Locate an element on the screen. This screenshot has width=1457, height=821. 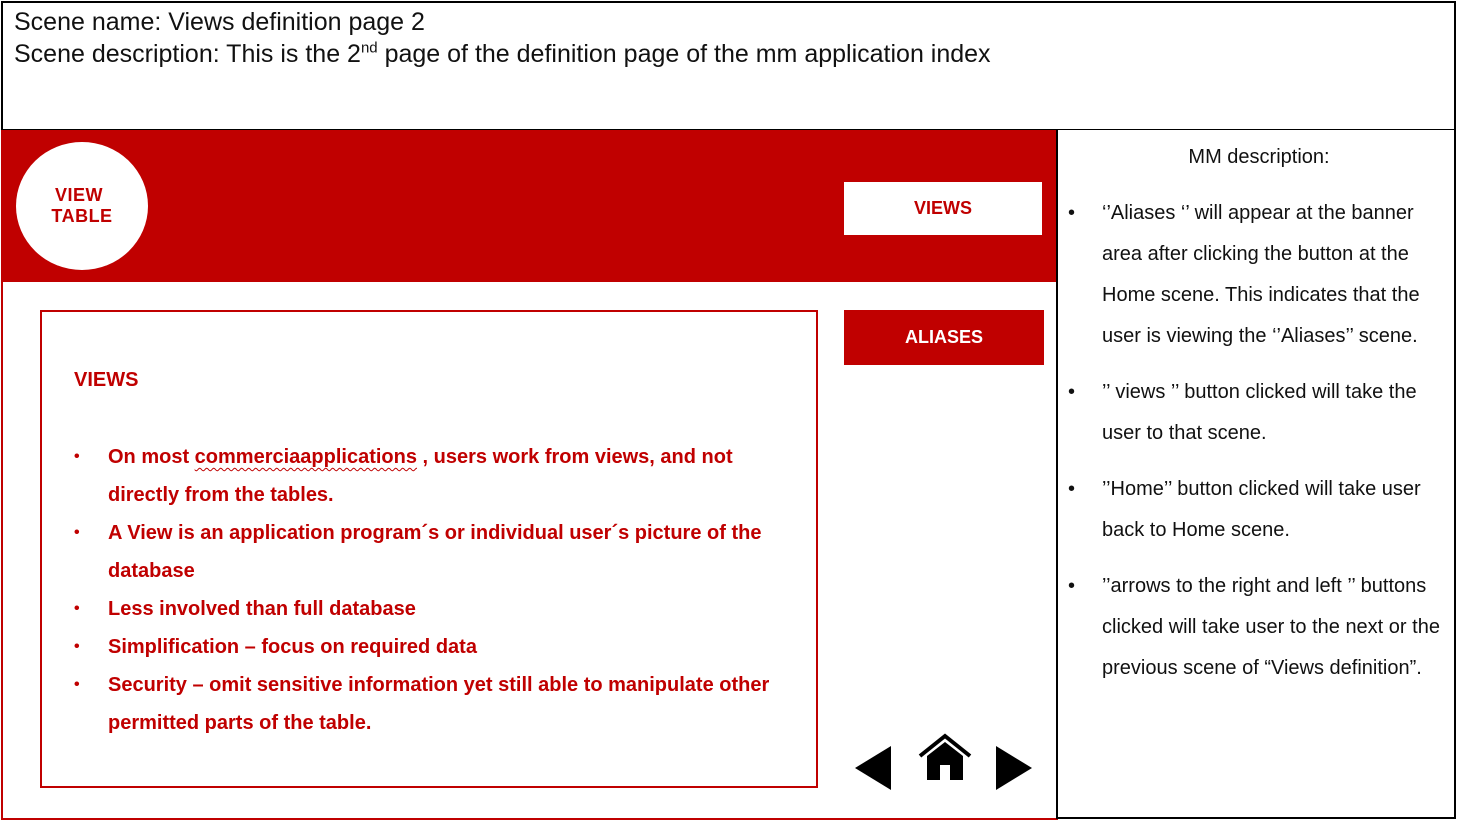
scene-name: Scene name: Views definition page 2 is located at coordinates (219, 22).